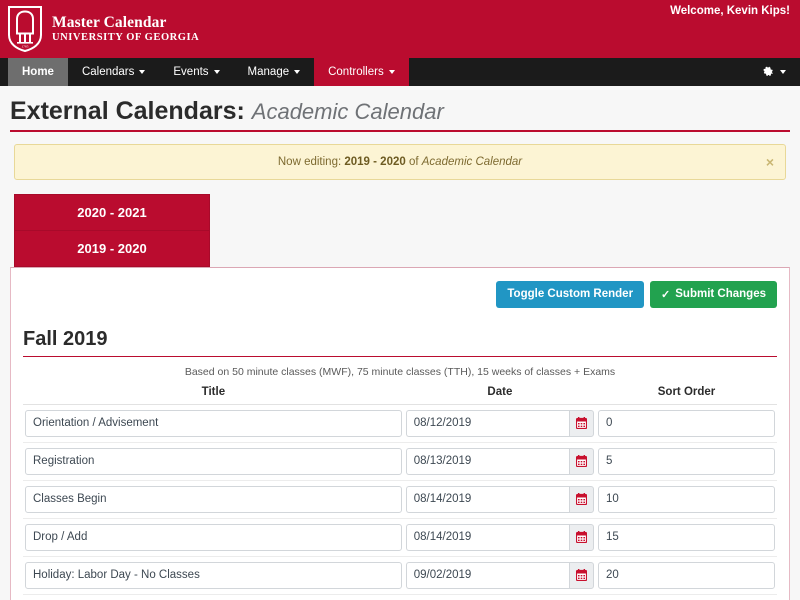 Image resolution: width=800 pixels, height=600 pixels. Describe the element at coordinates (191, 72) in the screenshot. I see `nav-item-events-label: Events` at that location.